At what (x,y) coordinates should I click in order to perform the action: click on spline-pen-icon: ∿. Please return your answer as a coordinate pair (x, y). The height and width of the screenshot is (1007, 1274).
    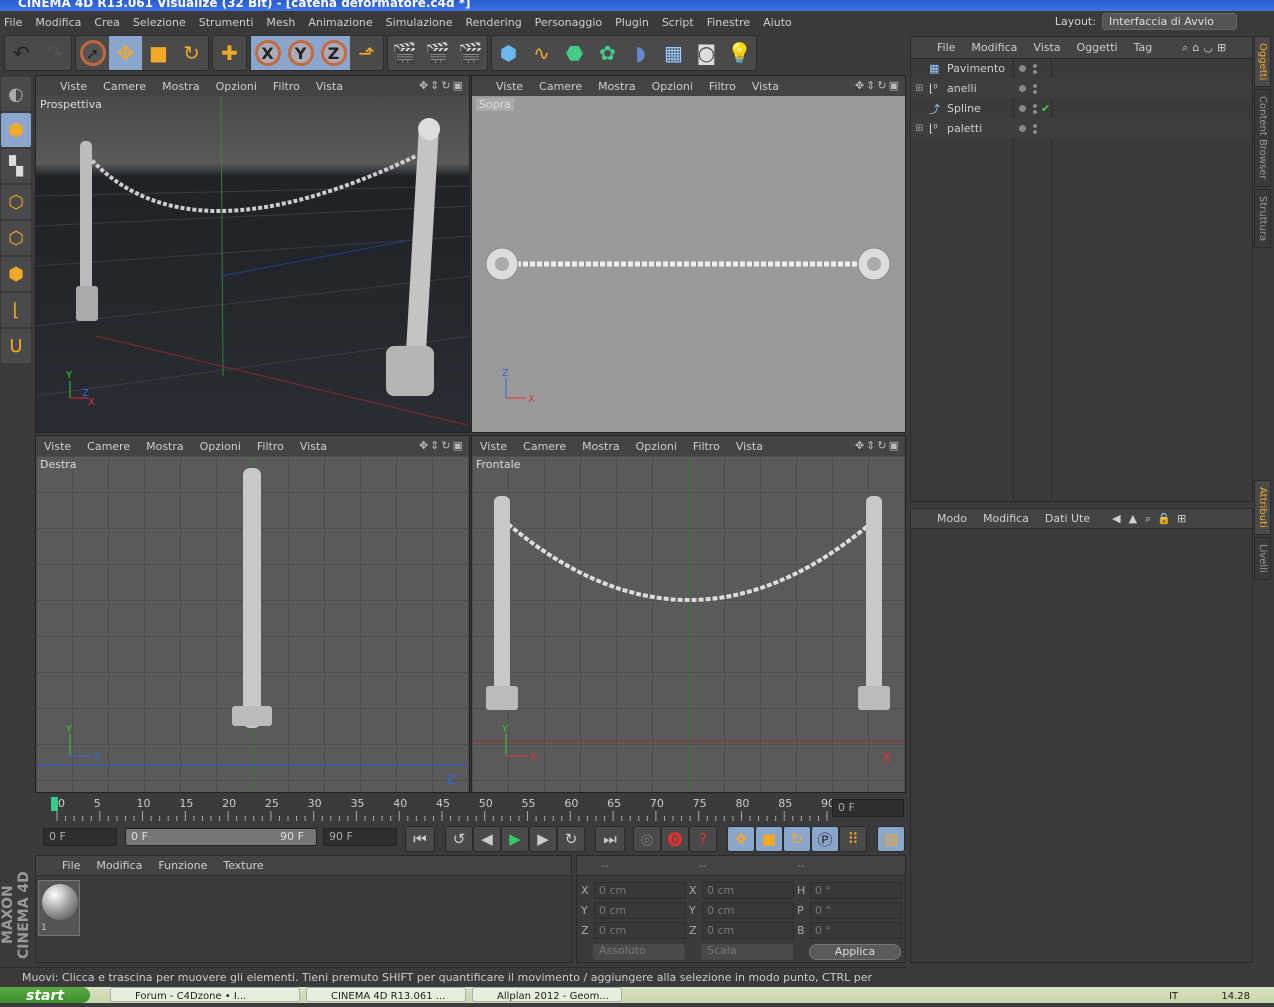
    Looking at the image, I should click on (541, 53).